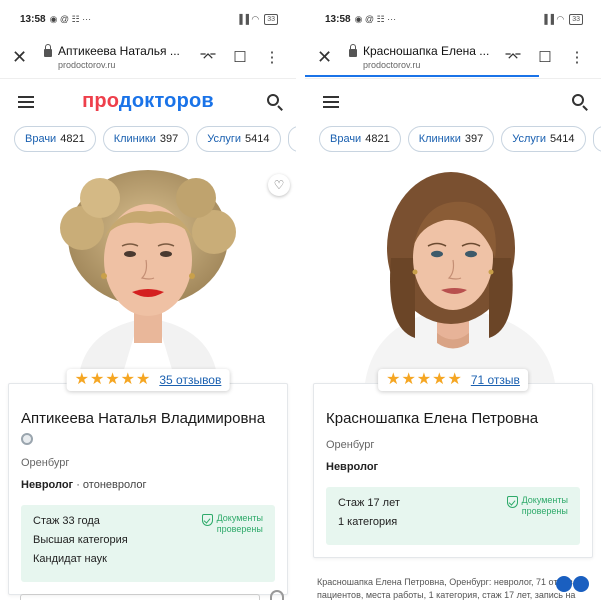 This screenshot has height=600, width=601. I want to click on rating-box: ★ ★ ★ ★ ★ 35 отзывов, so click(148, 380).